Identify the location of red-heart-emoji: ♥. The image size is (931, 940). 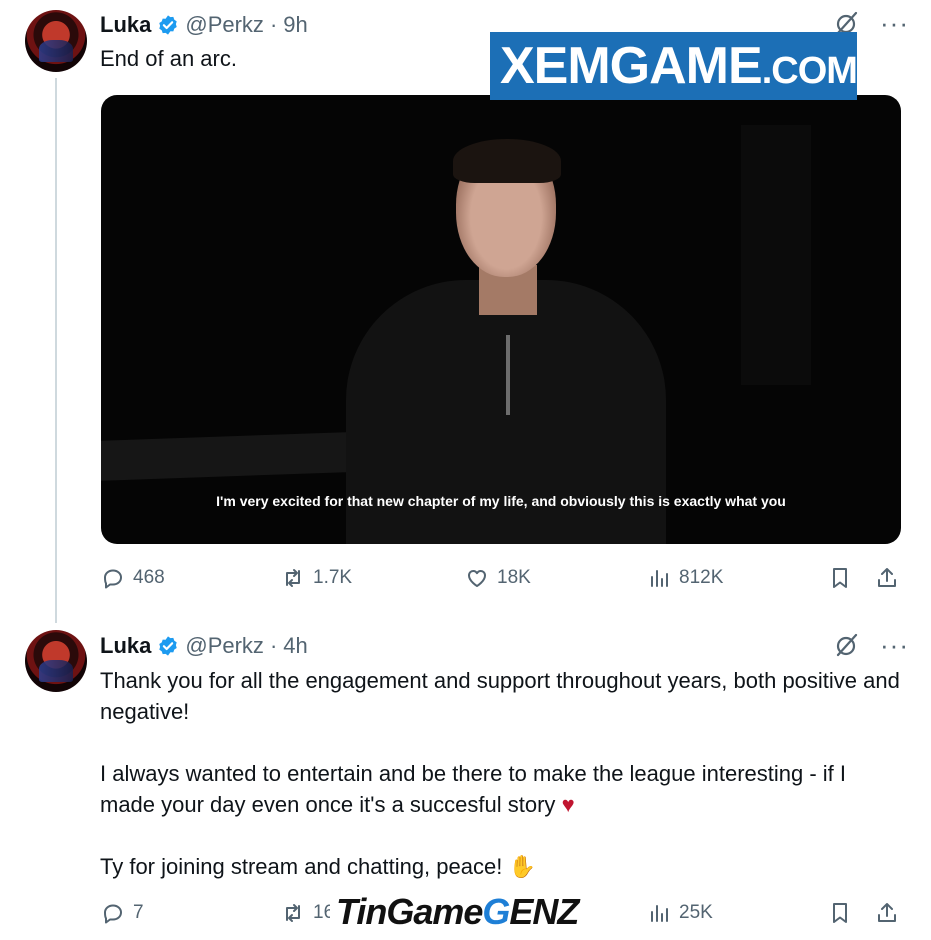
(568, 804).